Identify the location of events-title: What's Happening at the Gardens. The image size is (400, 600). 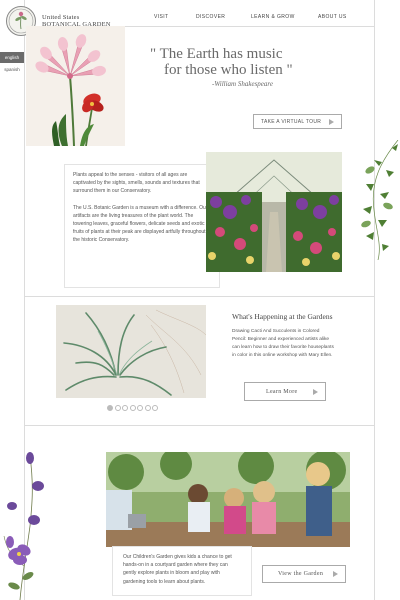
(282, 316).